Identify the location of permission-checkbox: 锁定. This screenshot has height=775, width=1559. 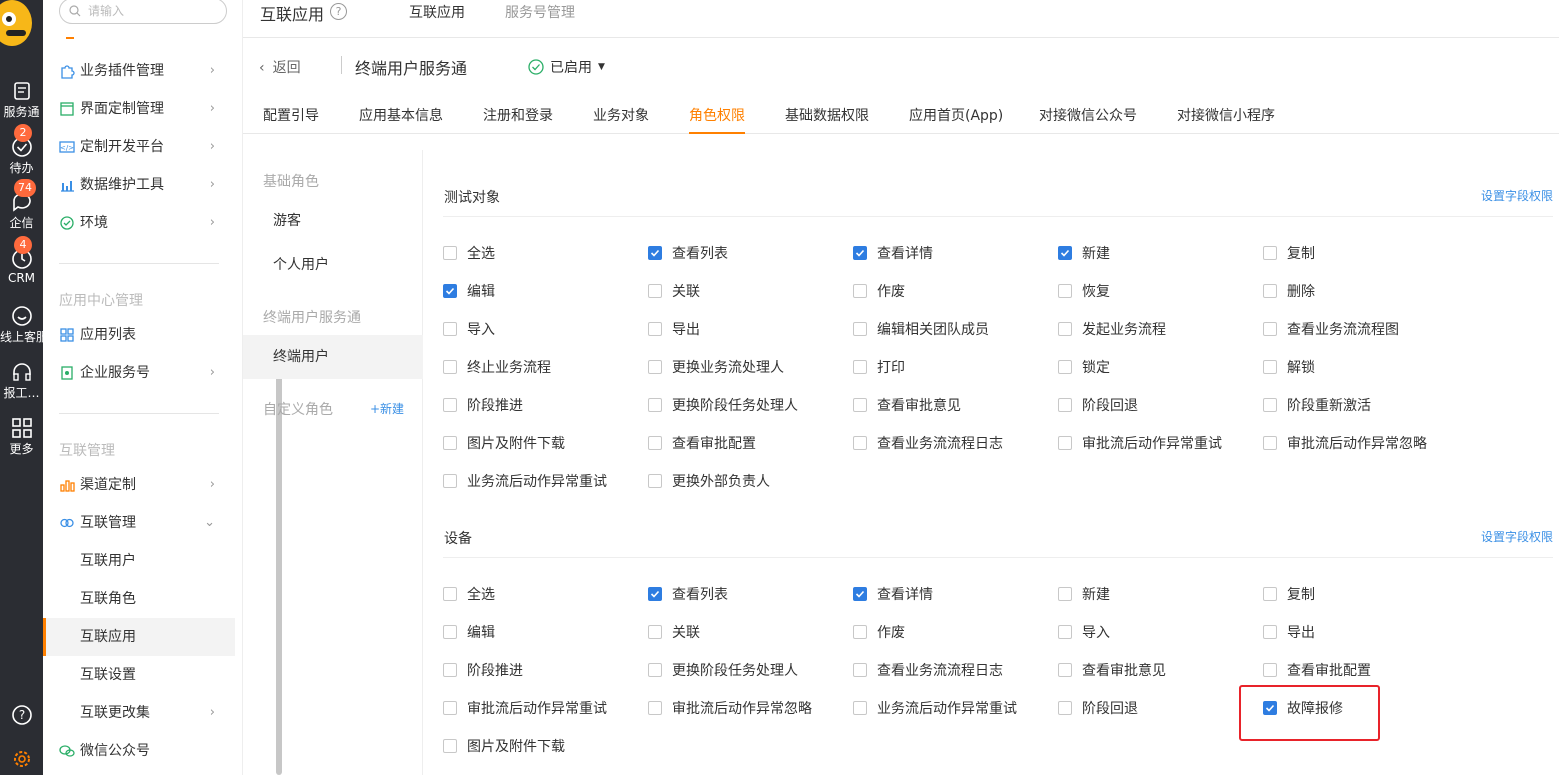
(1084, 367).